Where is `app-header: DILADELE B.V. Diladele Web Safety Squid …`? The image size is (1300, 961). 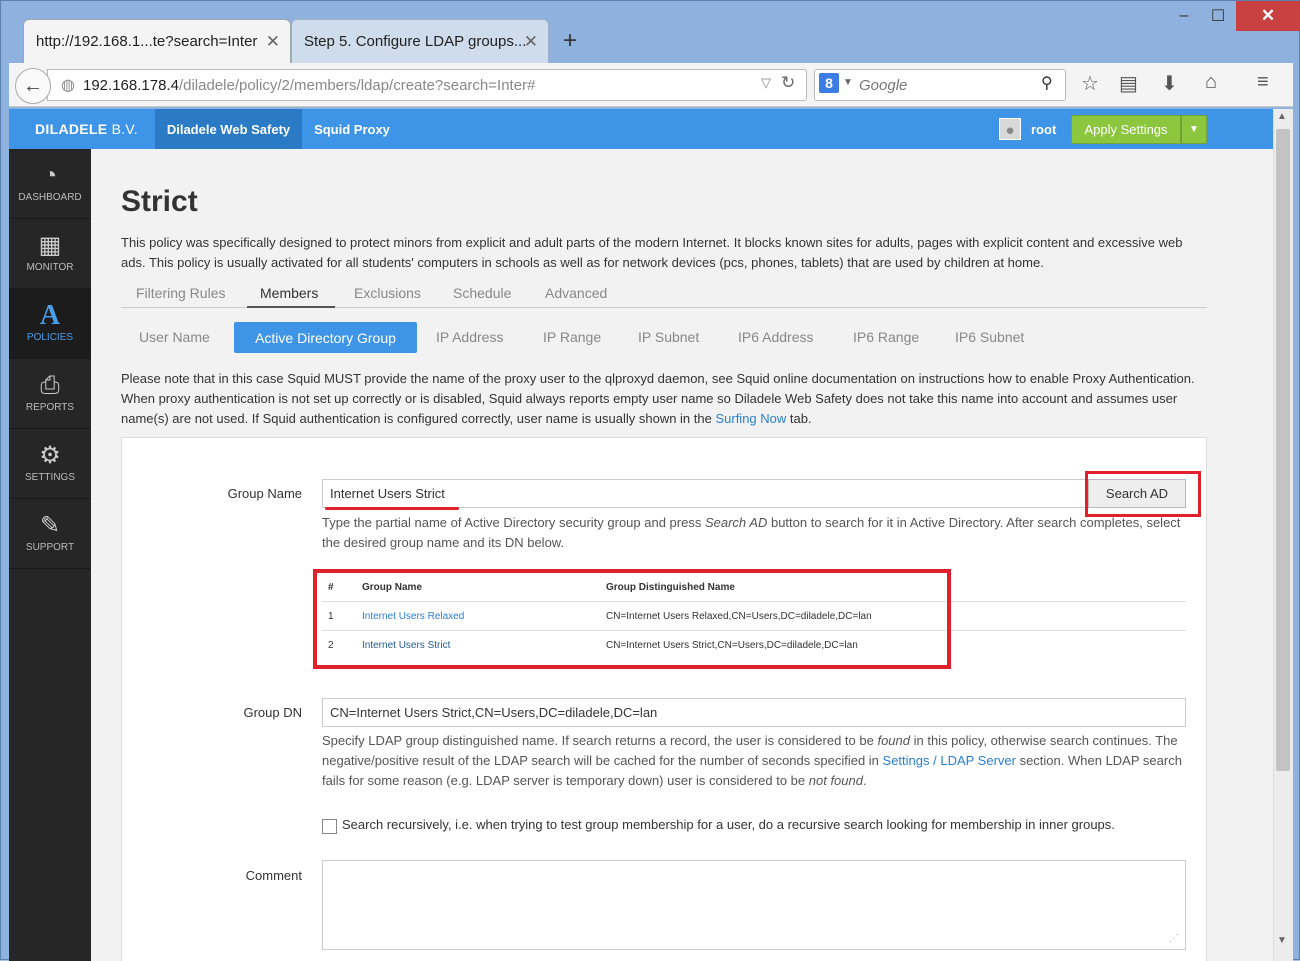
app-header: DILADELE B.V. Diladele Web Safety Squid … is located at coordinates (641, 129).